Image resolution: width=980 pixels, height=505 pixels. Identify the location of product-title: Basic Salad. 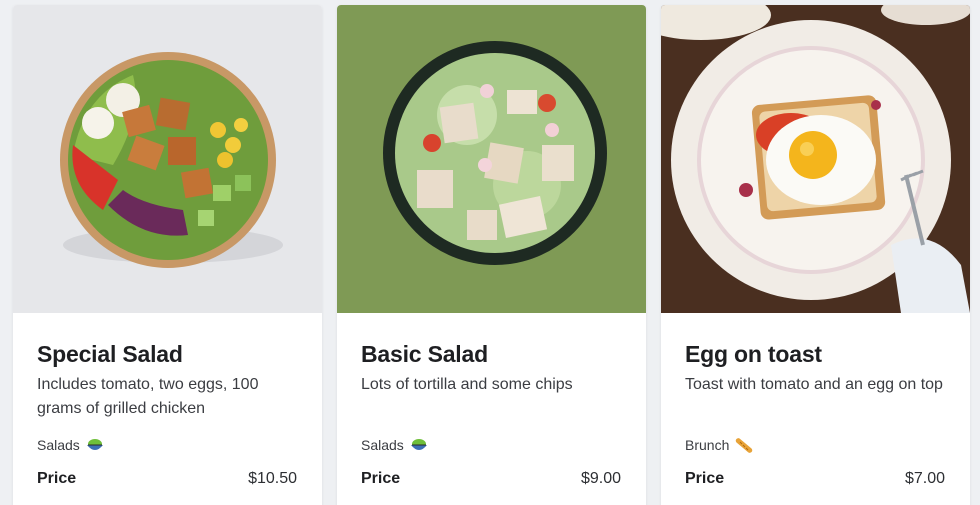
(424, 354).